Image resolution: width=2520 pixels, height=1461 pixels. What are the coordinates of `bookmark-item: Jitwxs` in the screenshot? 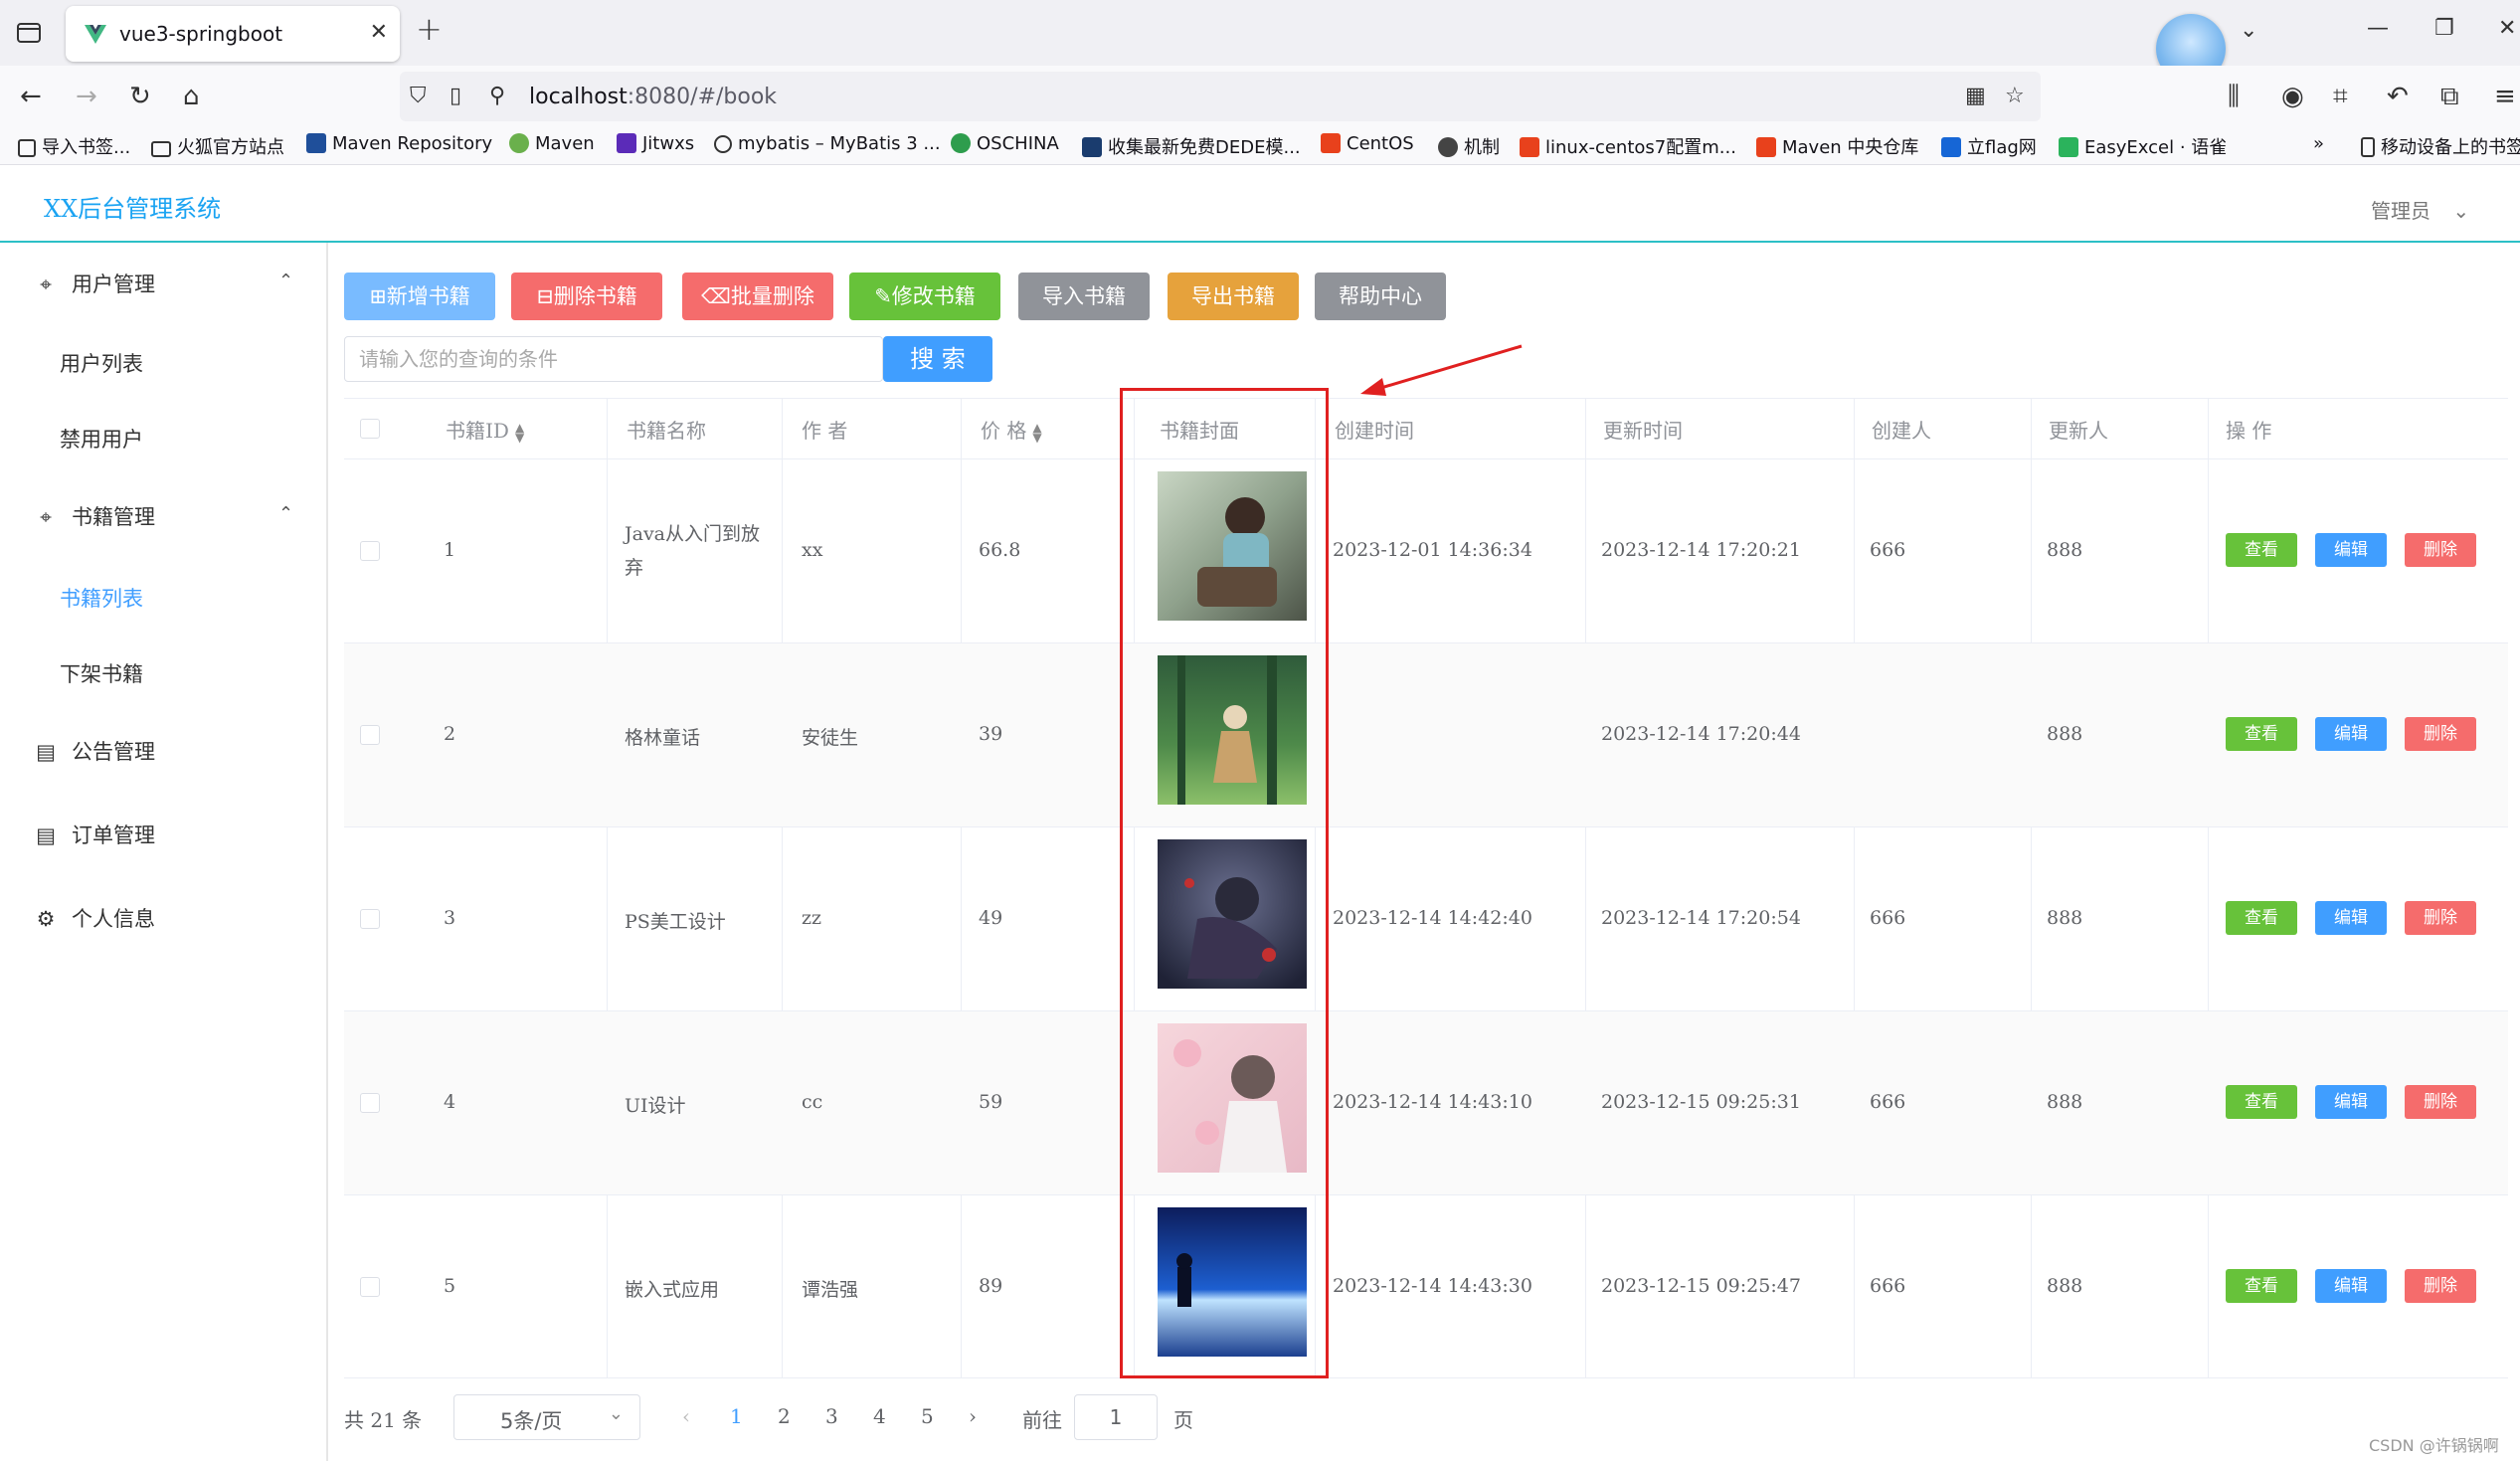 It's located at (655, 143).